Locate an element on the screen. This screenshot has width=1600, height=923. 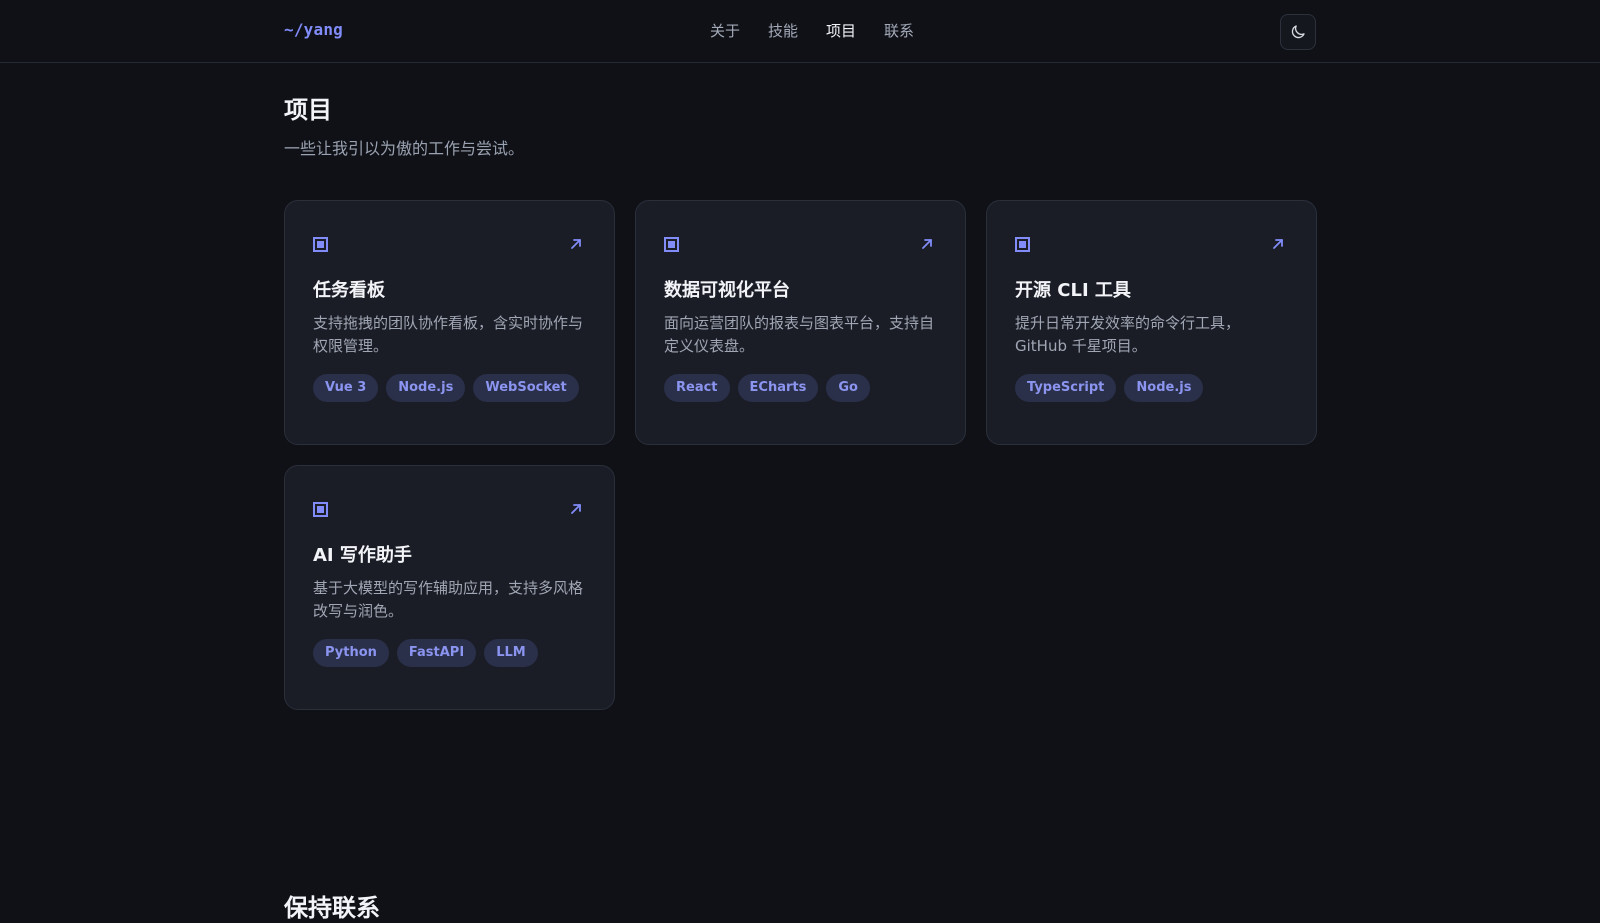
tag-list: TypeScript Node.js is located at coordinates (1151, 388).